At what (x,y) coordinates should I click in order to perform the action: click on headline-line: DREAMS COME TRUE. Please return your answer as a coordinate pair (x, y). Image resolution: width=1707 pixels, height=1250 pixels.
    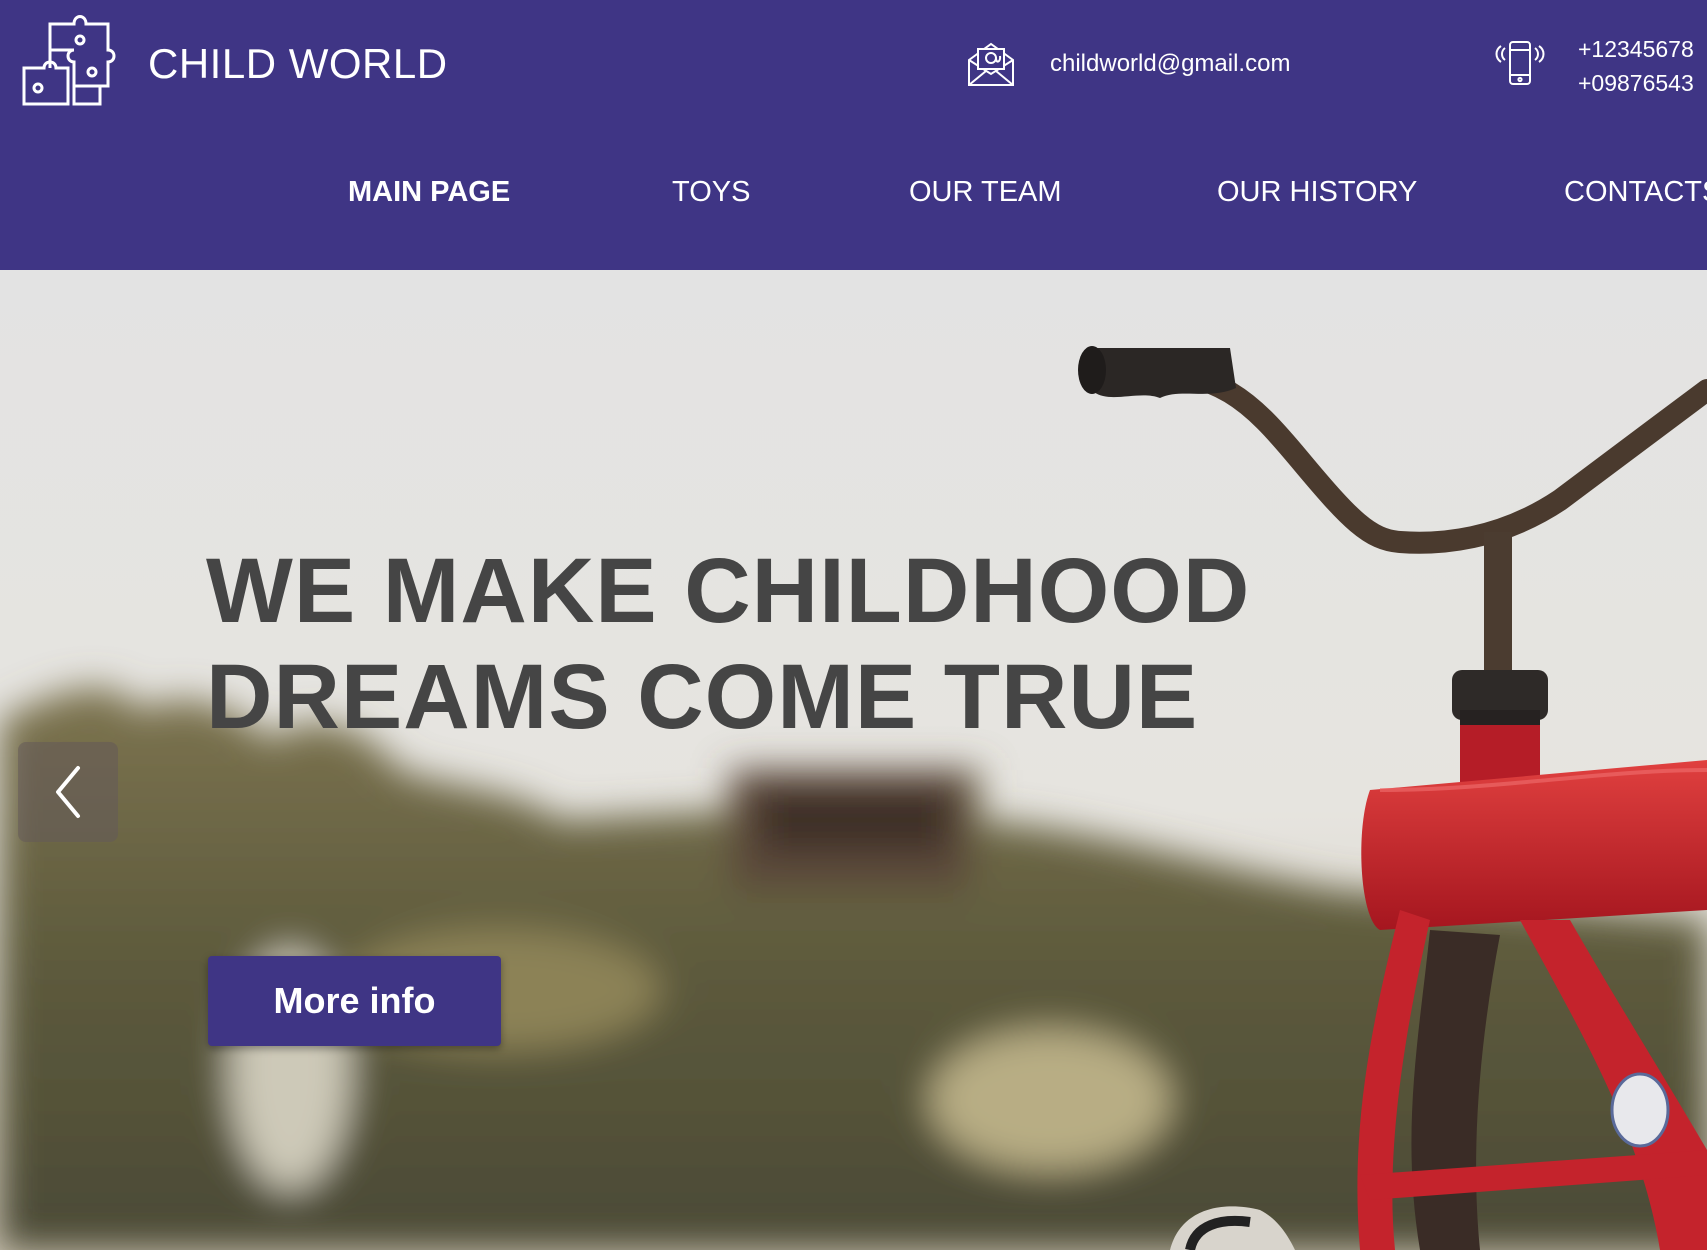
    Looking at the image, I should click on (702, 697).